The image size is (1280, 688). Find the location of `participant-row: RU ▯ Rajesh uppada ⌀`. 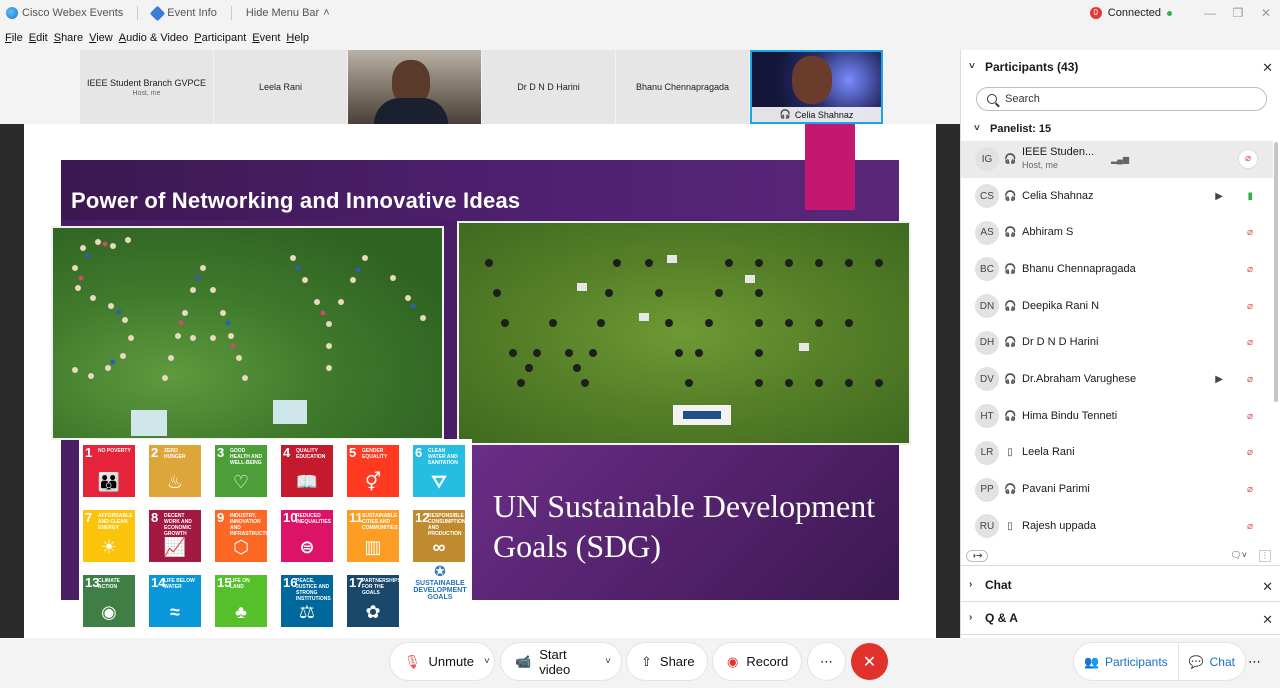

participant-row: RU ▯ Rajesh uppada ⌀ is located at coordinates (1117, 526).